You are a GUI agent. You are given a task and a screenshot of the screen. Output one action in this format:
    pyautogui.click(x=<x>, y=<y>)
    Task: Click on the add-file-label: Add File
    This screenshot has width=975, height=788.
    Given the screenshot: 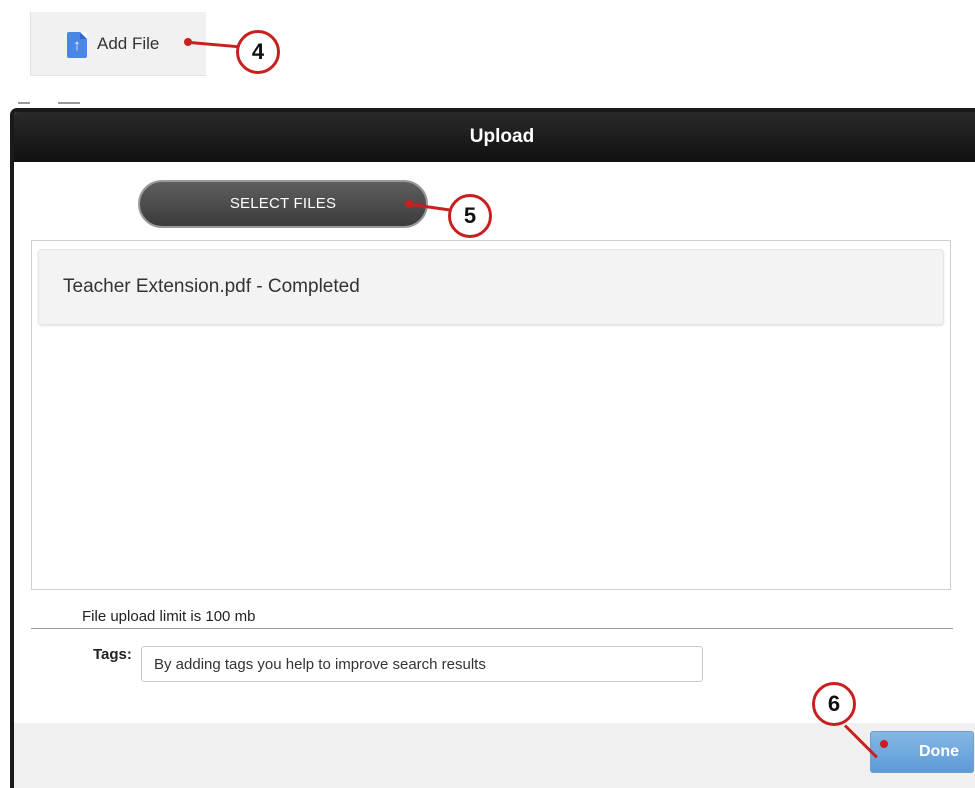 What is the action you would take?
    pyautogui.click(x=128, y=43)
    